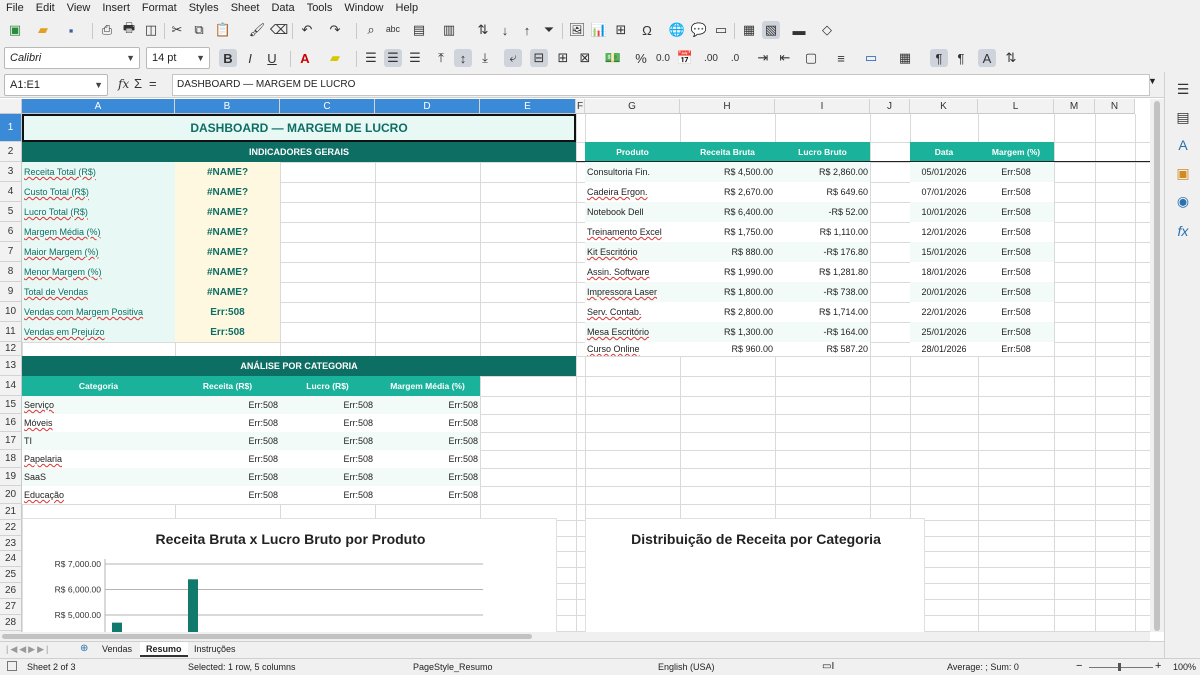 The width and height of the screenshot is (1200, 675). I want to click on functions-icon: fx, so click(1183, 231).